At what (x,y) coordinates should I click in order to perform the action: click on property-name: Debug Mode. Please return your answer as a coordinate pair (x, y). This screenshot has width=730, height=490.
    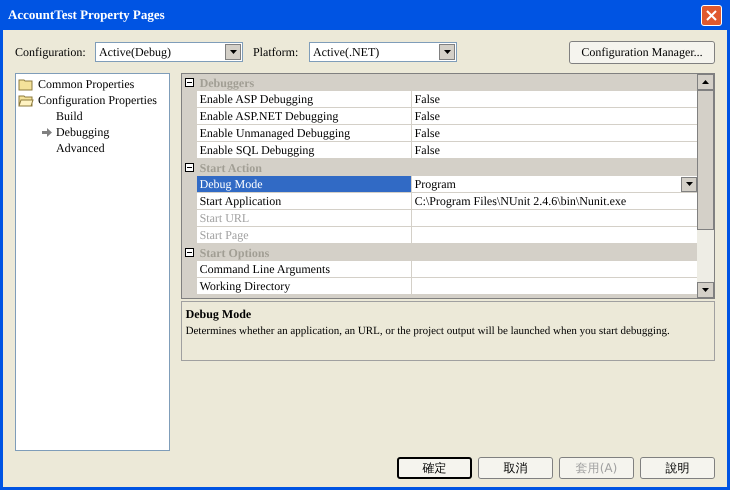
    Looking at the image, I should click on (304, 184).